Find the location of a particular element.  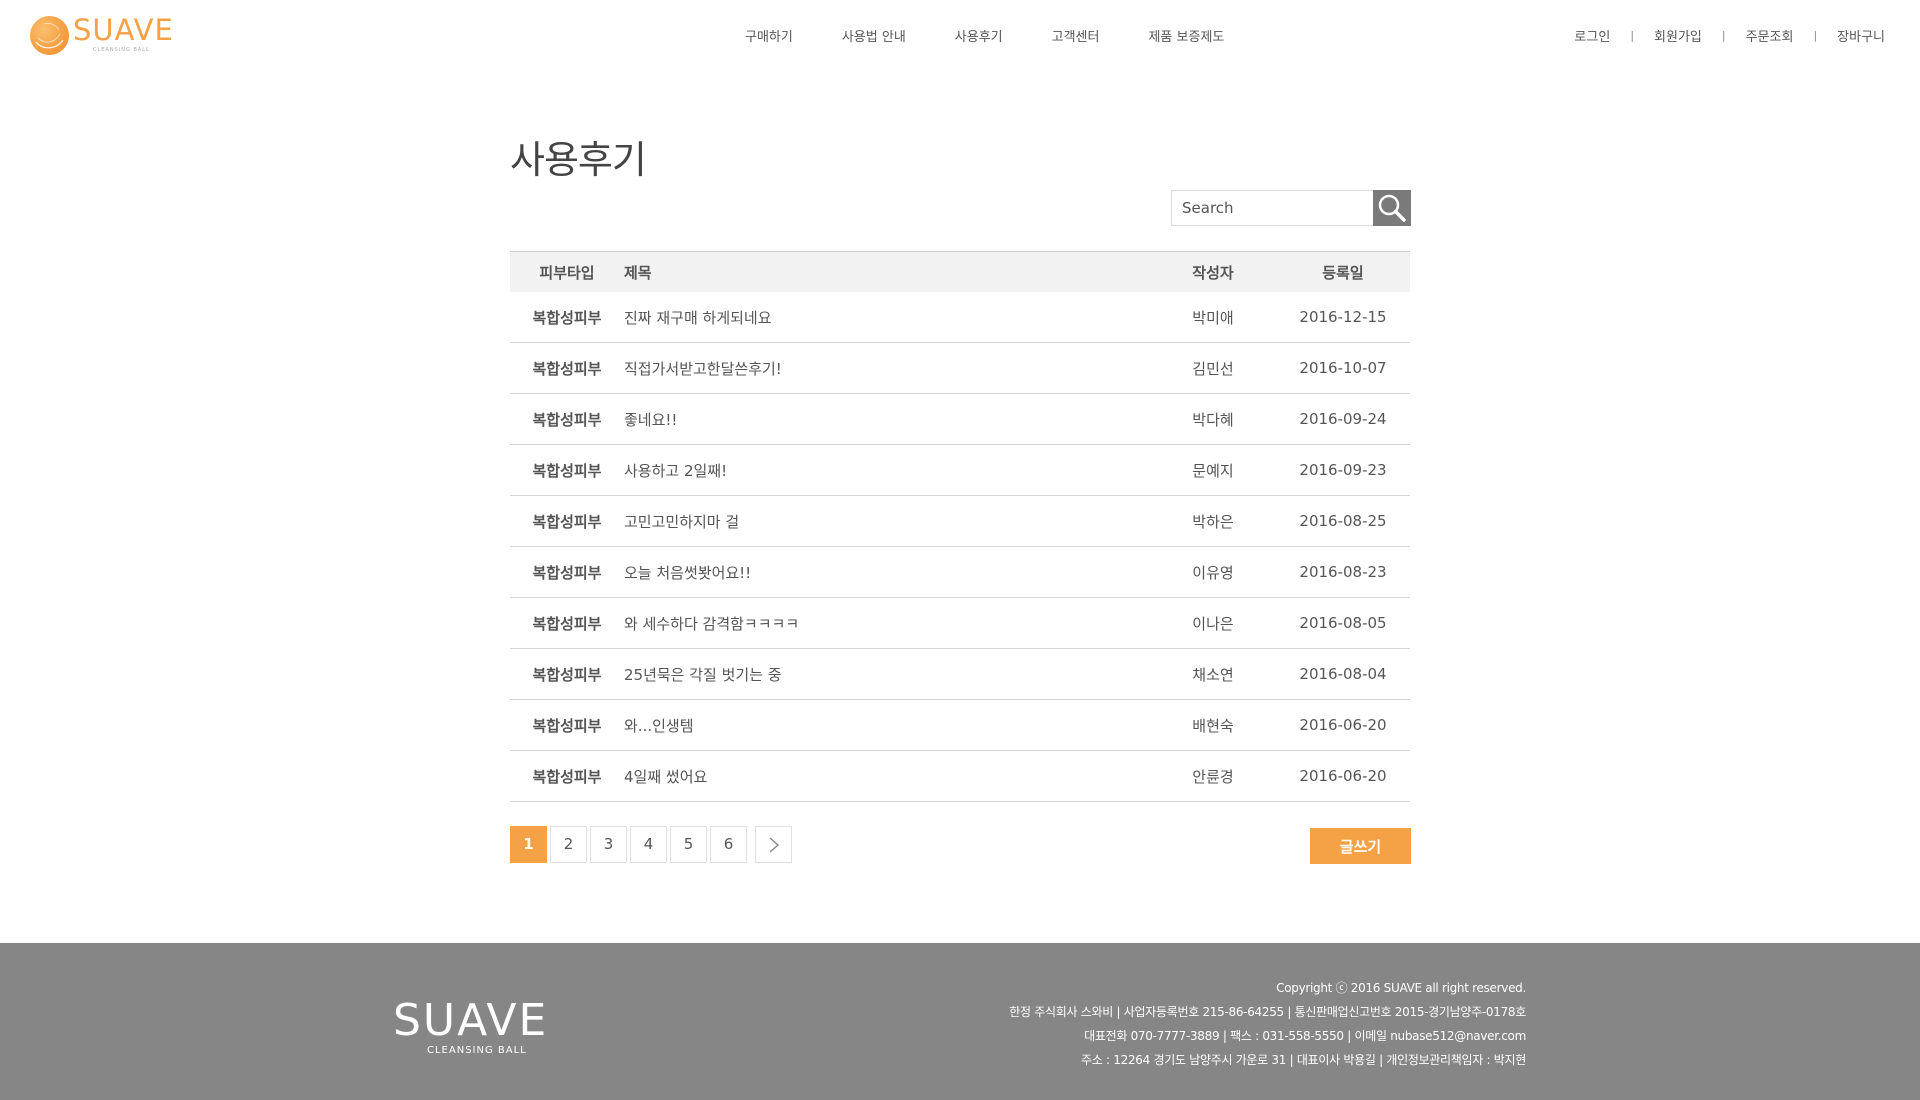

chevron-right-icon is located at coordinates (774, 845).